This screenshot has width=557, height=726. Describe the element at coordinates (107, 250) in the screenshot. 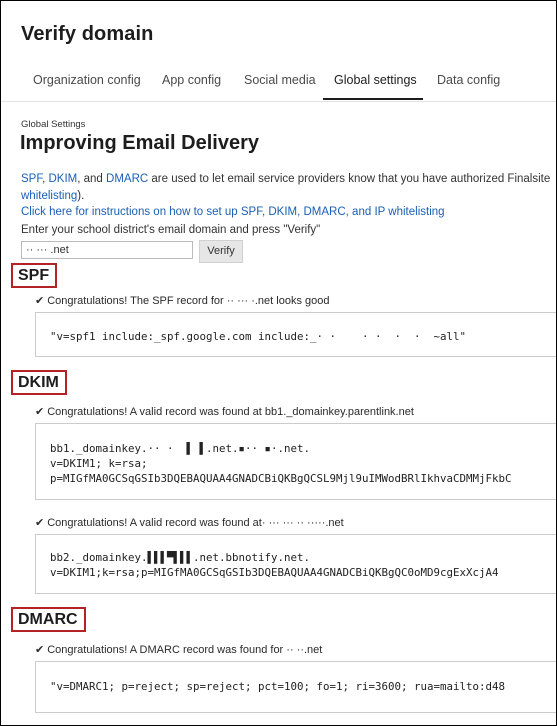

I see `domain-input` at that location.